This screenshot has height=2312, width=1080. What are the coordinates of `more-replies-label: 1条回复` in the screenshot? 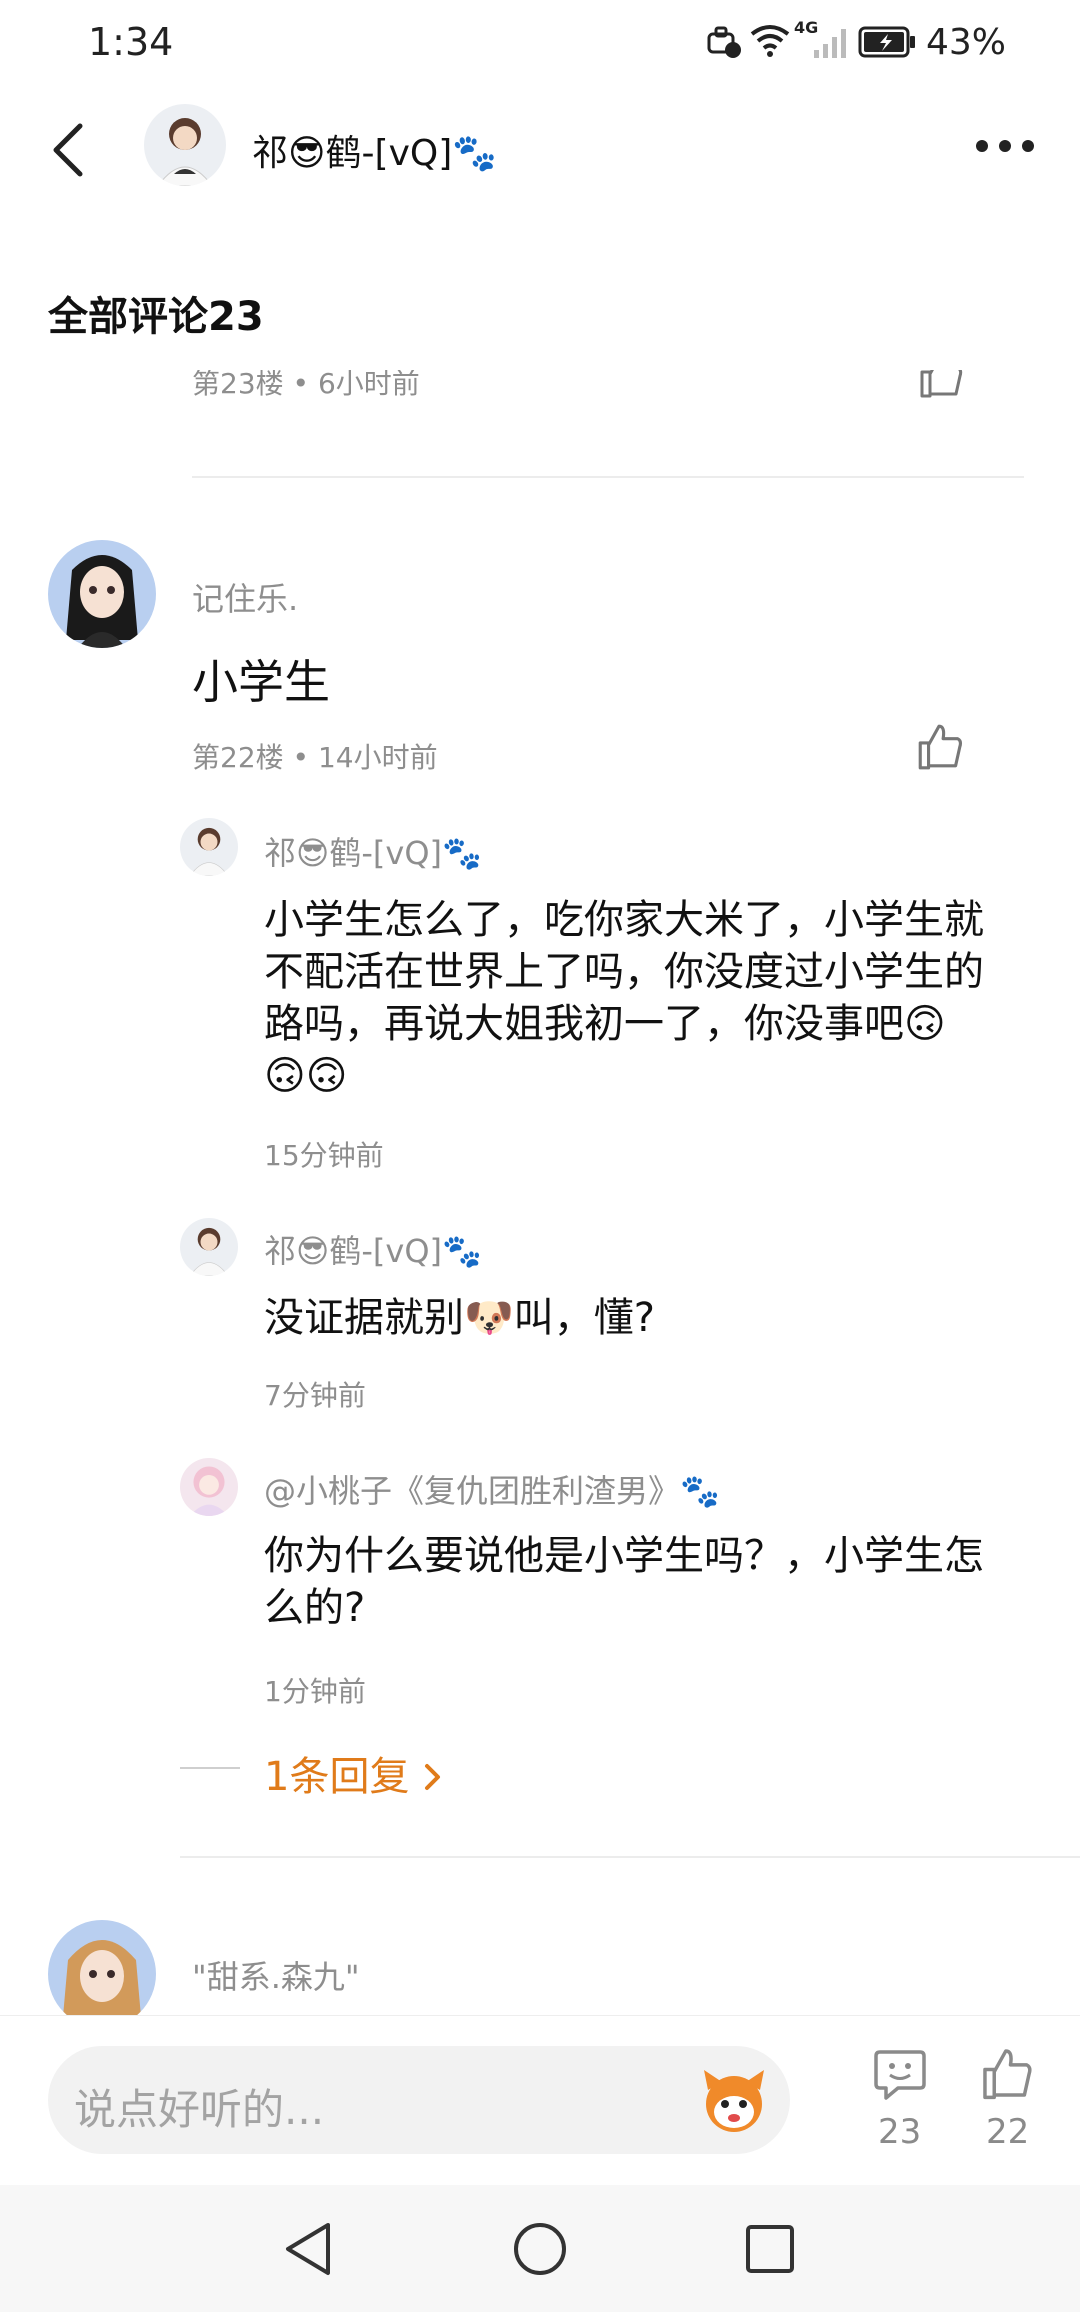 It's located at (336, 1777).